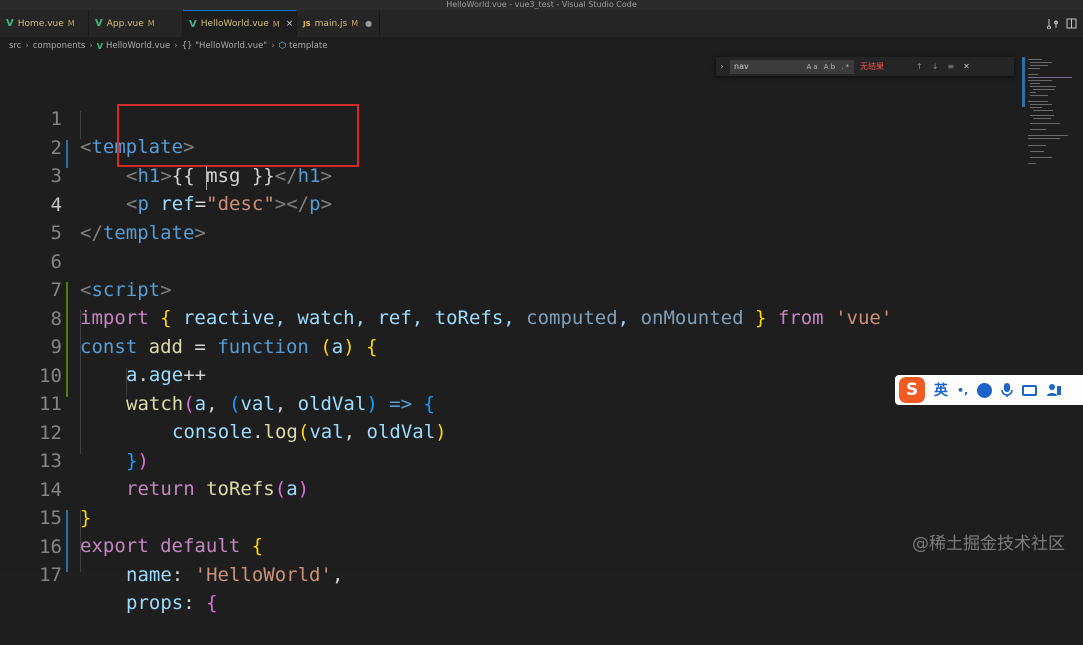 The height and width of the screenshot is (645, 1083). What do you see at coordinates (234, 24) in the screenshot?
I see `tab-label: HelloWorld.vue` at bounding box center [234, 24].